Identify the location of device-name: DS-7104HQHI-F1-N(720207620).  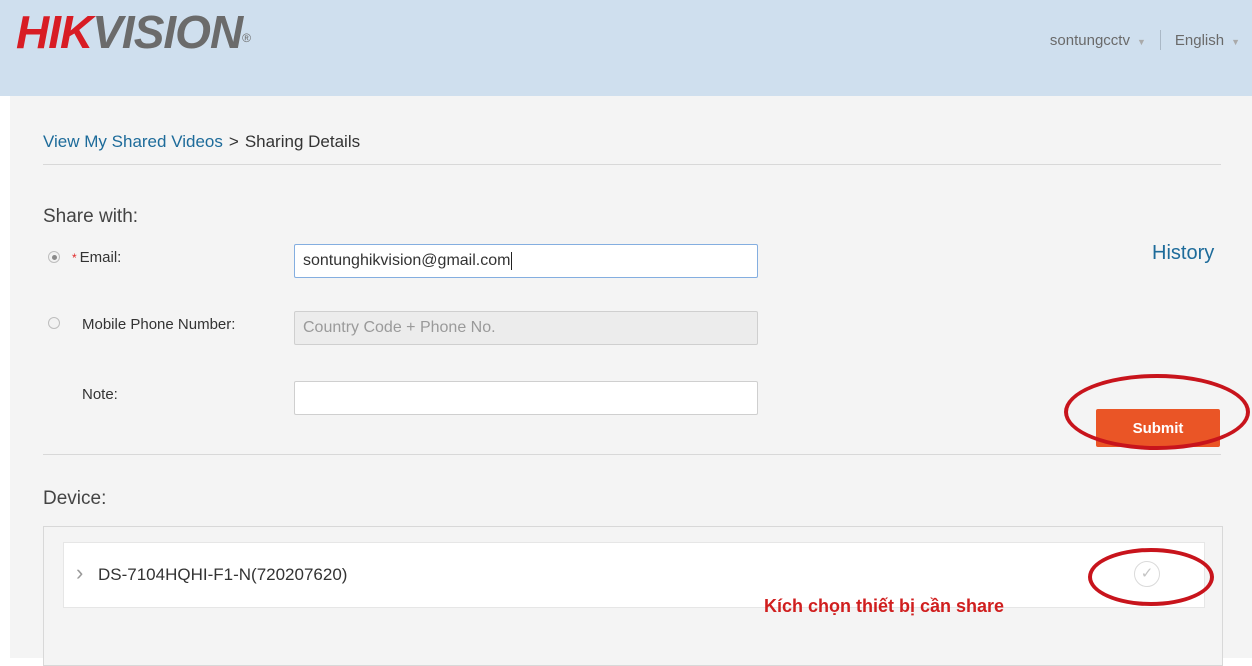
(223, 574).